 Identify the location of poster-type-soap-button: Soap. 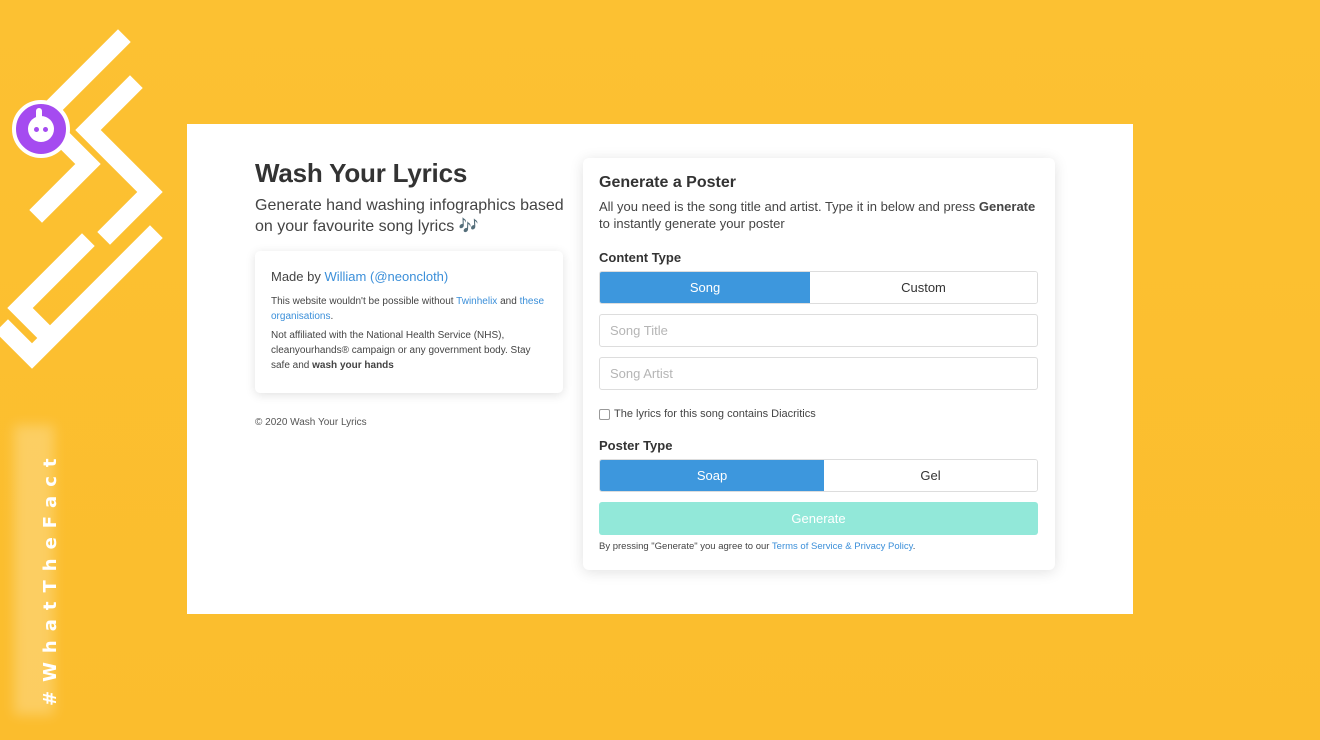
(712, 475).